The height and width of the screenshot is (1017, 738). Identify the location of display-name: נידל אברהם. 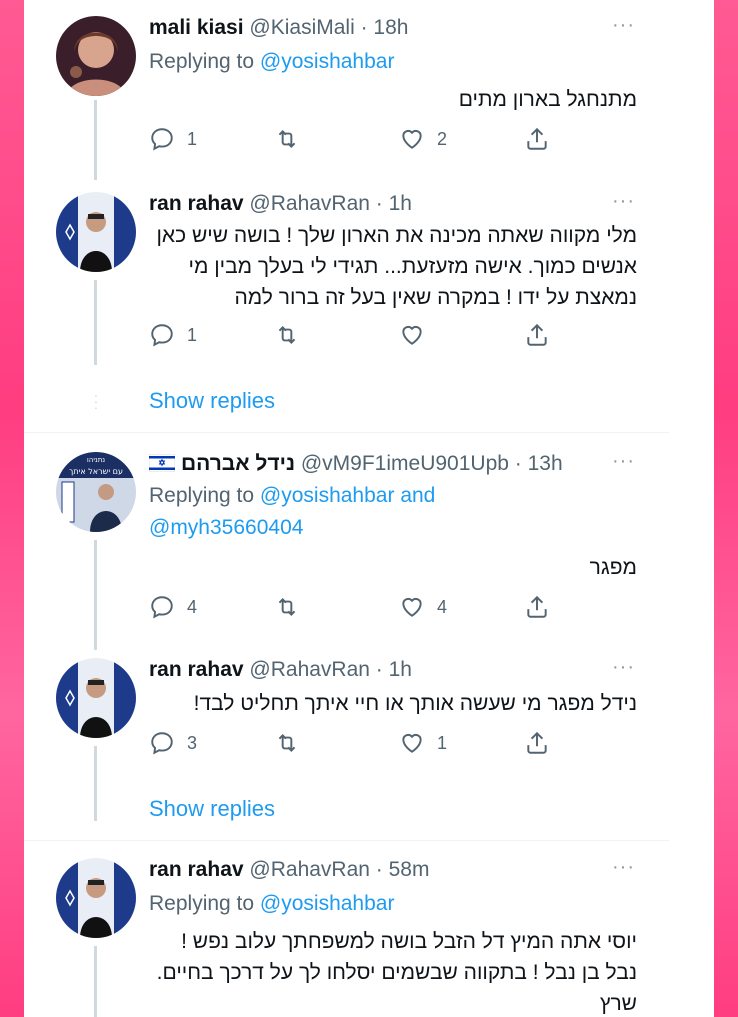
(238, 463).